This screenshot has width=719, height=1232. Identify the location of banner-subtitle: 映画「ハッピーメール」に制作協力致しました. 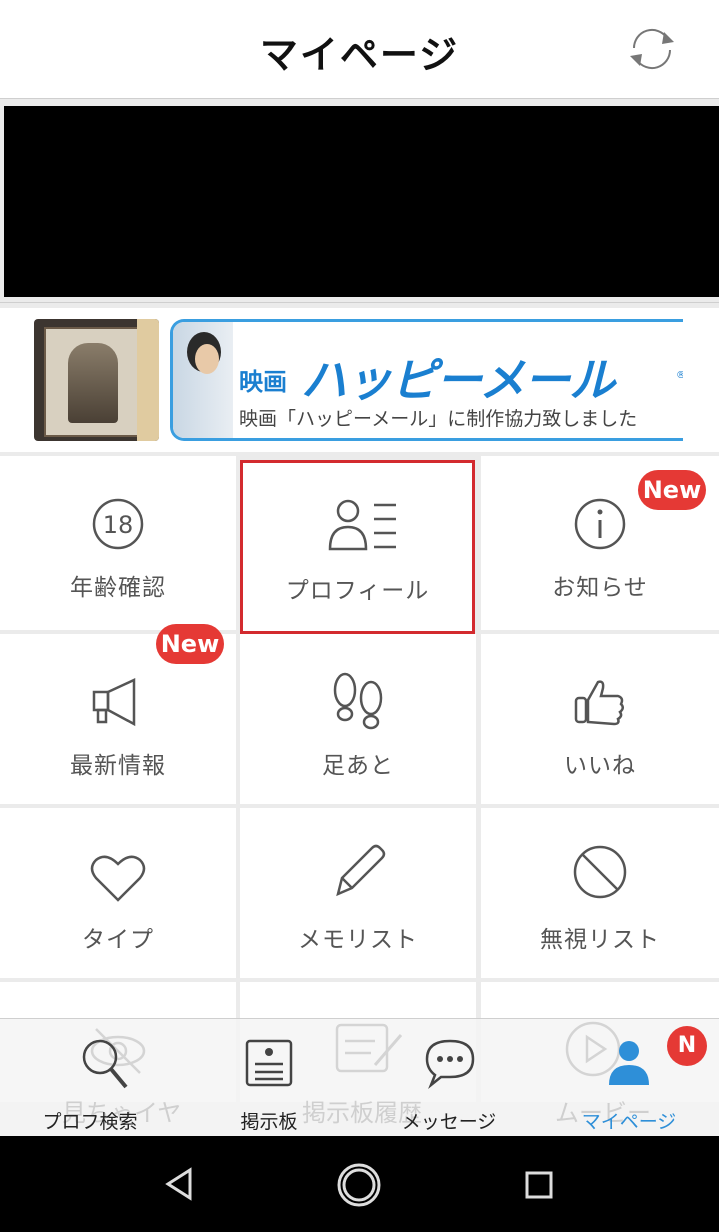
(438, 419).